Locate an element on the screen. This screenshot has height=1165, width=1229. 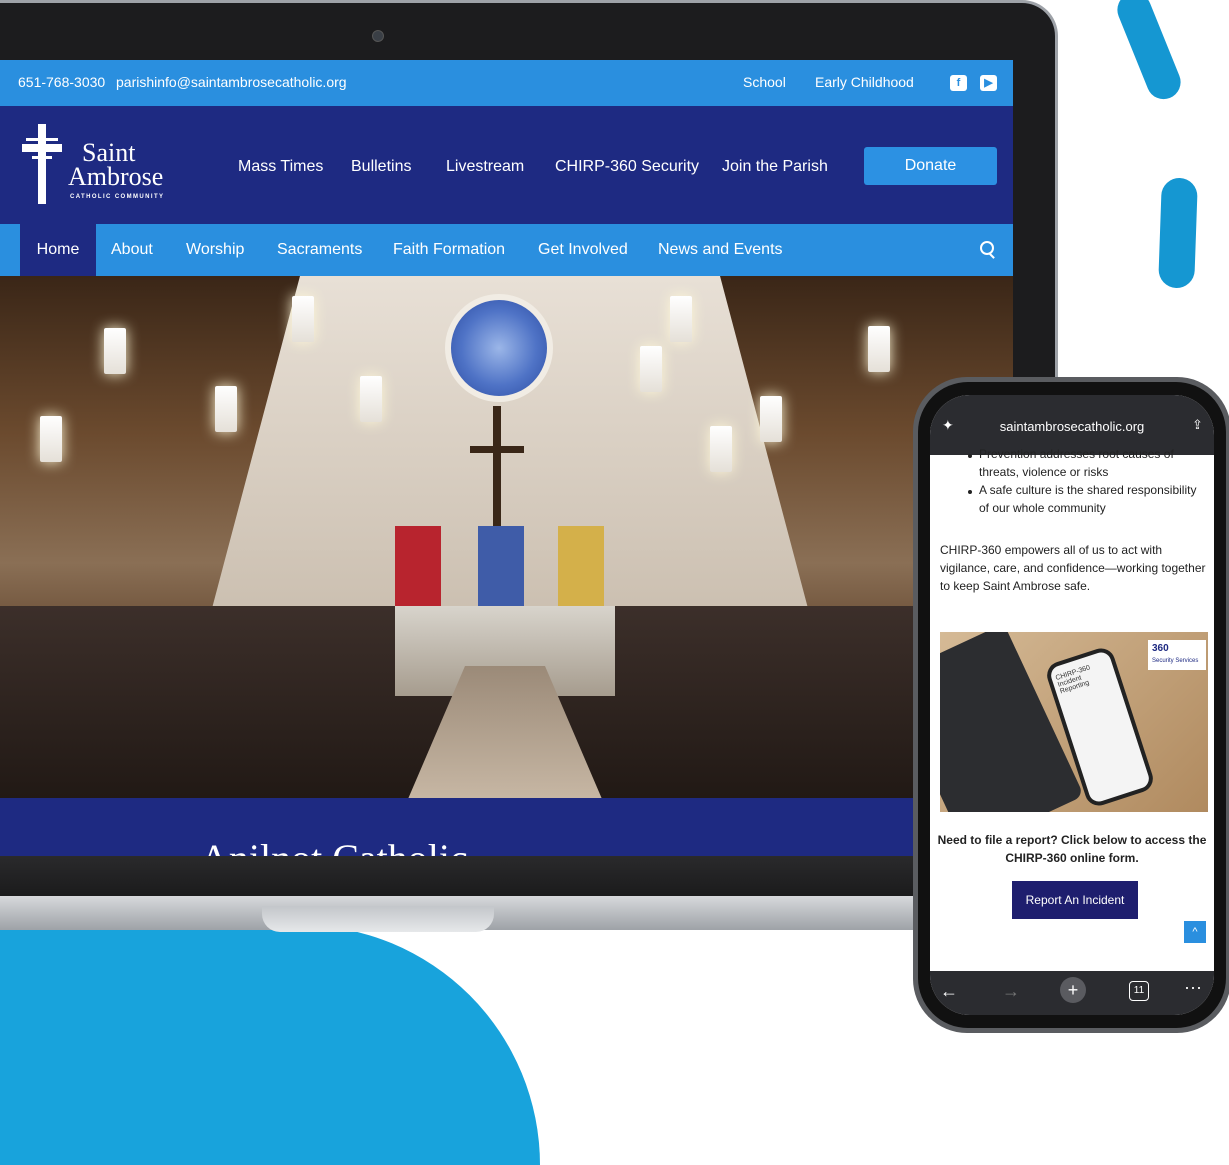
bullet-text: threats, violence or risks is located at coordinates (1044, 472).